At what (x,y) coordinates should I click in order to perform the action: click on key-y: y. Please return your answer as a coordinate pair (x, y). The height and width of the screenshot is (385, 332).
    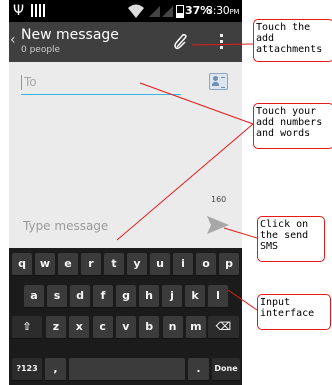
    Looking at the image, I should click on (137, 264).